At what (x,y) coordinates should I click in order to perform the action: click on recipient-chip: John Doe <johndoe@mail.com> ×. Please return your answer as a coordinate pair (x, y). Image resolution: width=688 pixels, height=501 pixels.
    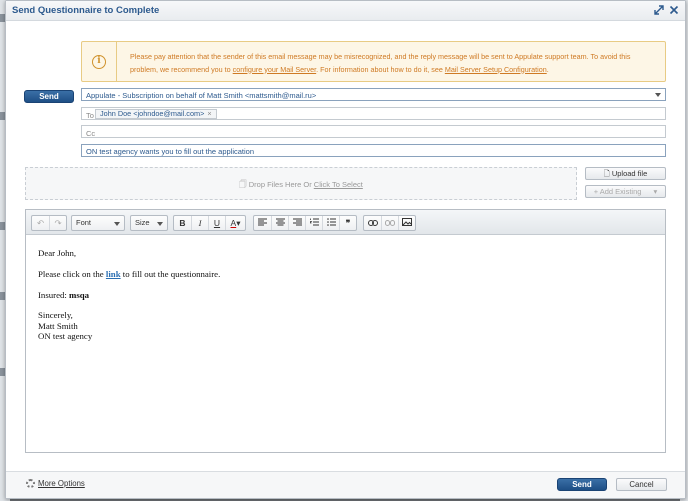
    Looking at the image, I should click on (156, 114).